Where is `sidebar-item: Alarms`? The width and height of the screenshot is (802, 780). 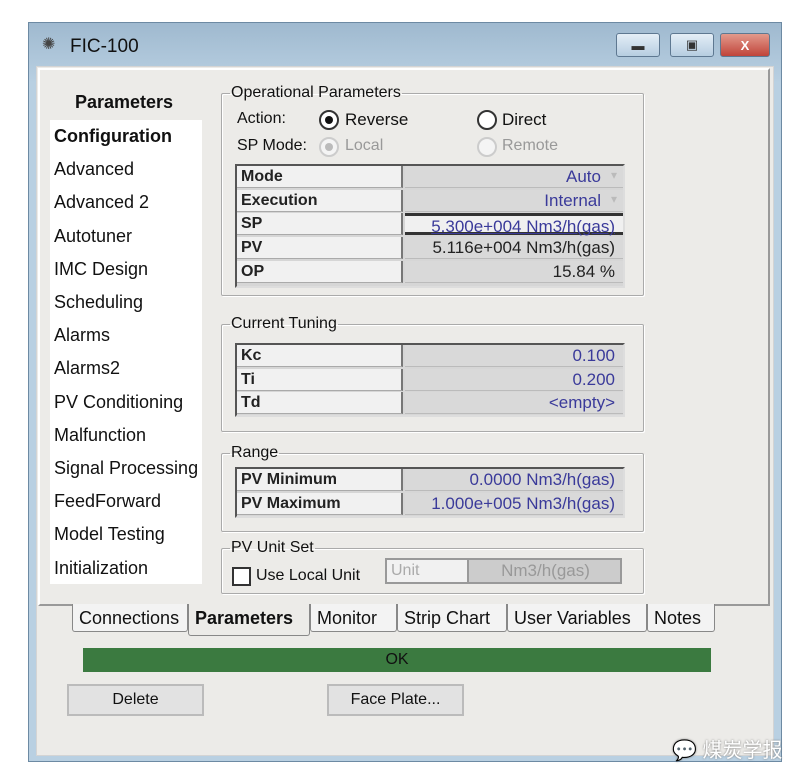 sidebar-item: Alarms is located at coordinates (82, 335).